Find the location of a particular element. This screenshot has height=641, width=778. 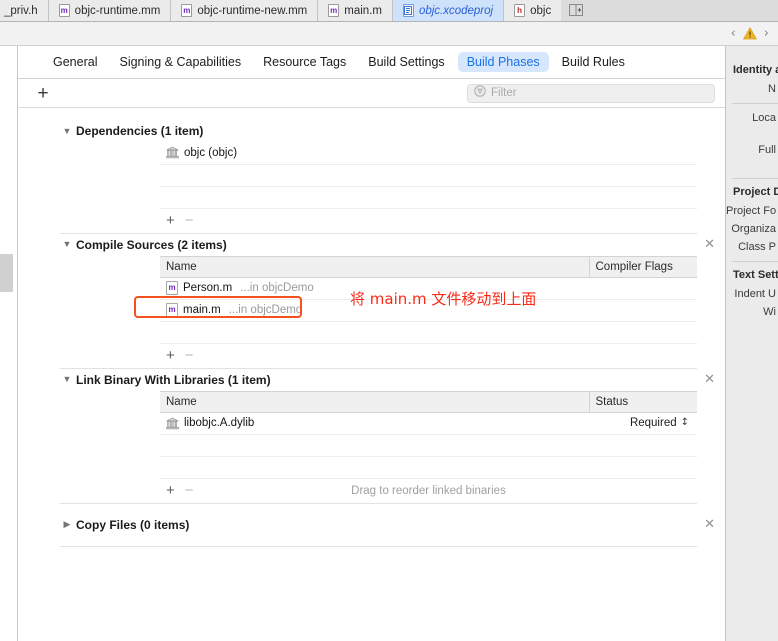

reorder-hint: Drag to reorder linked binaries is located at coordinates (428, 490).